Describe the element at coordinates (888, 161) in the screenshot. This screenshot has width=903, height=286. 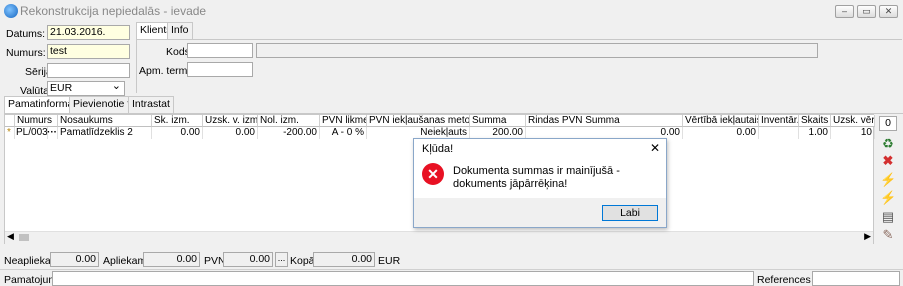
I see `delete-row-icon: ✖` at that location.